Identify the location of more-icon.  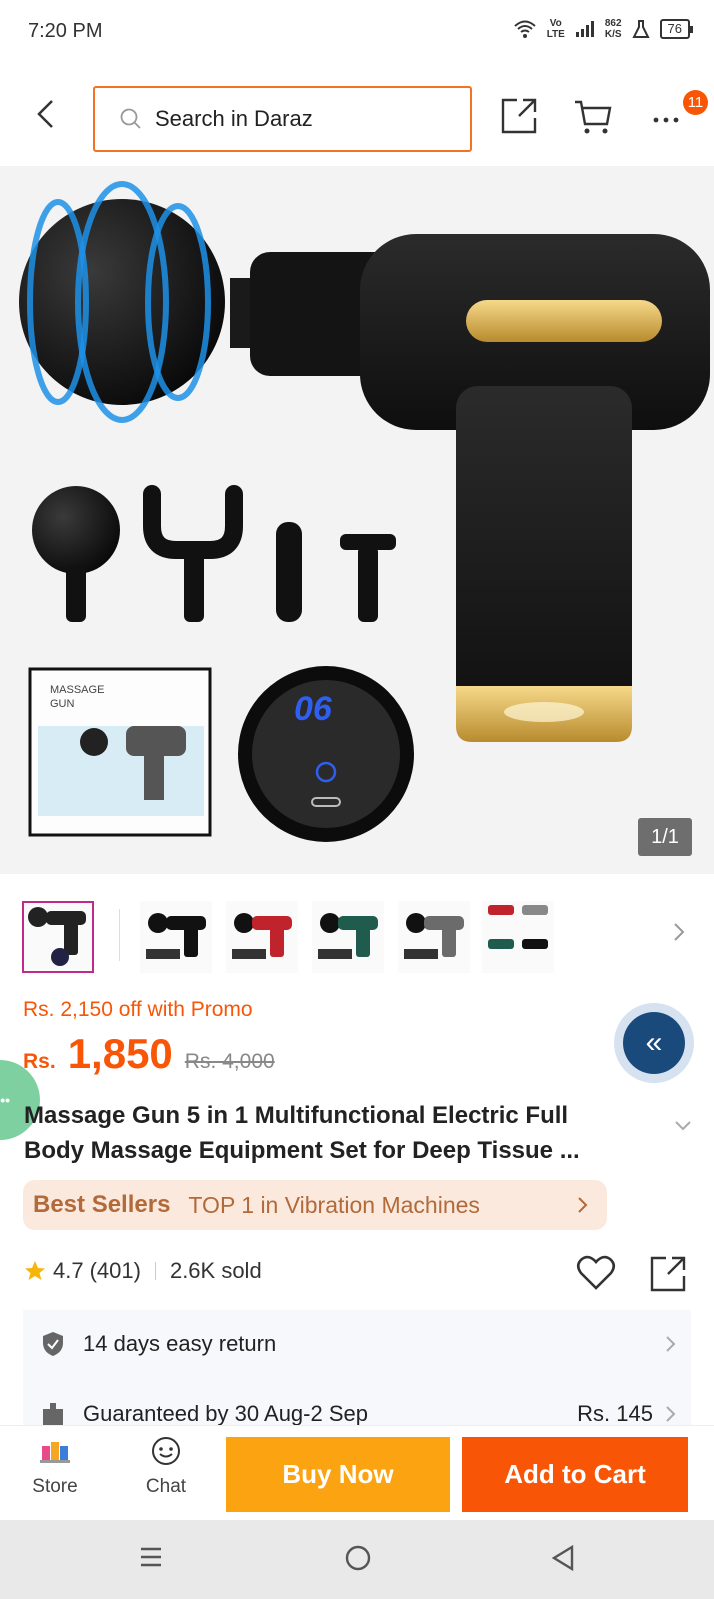
(668, 116).